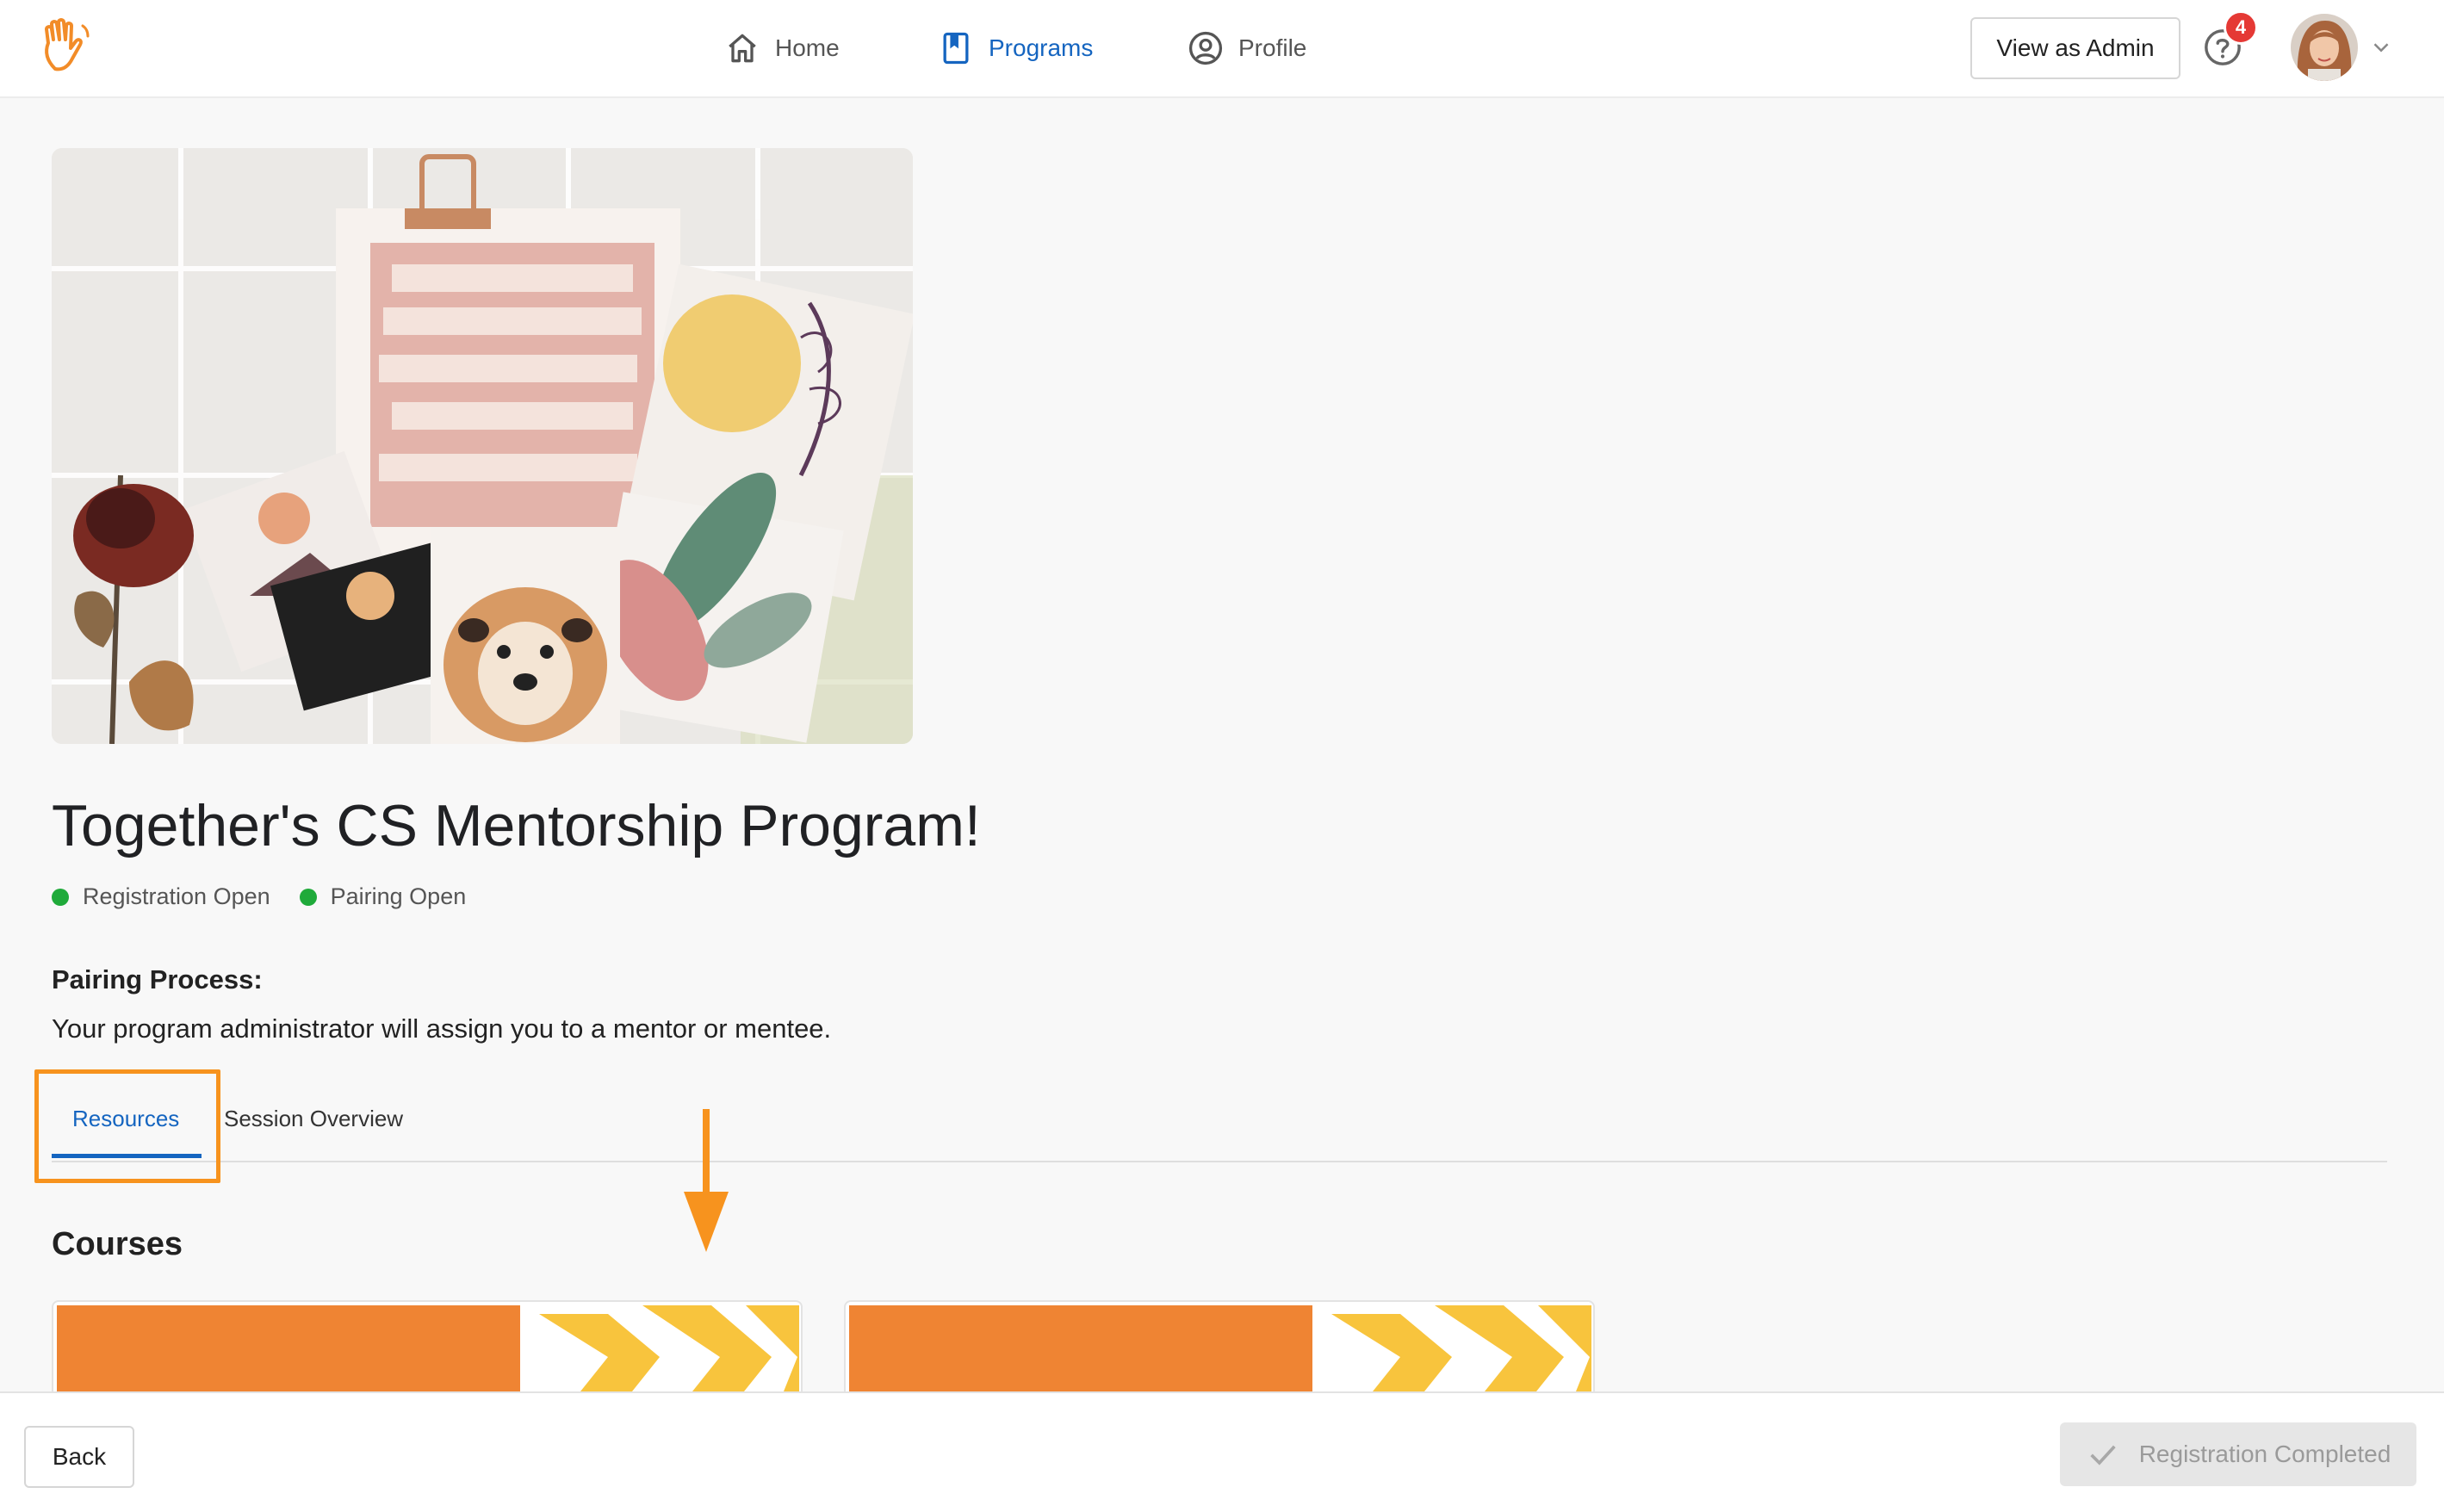 The image size is (2444, 1512). What do you see at coordinates (2264, 1454) in the screenshot?
I see `registration-completed-label: Registration Completed` at bounding box center [2264, 1454].